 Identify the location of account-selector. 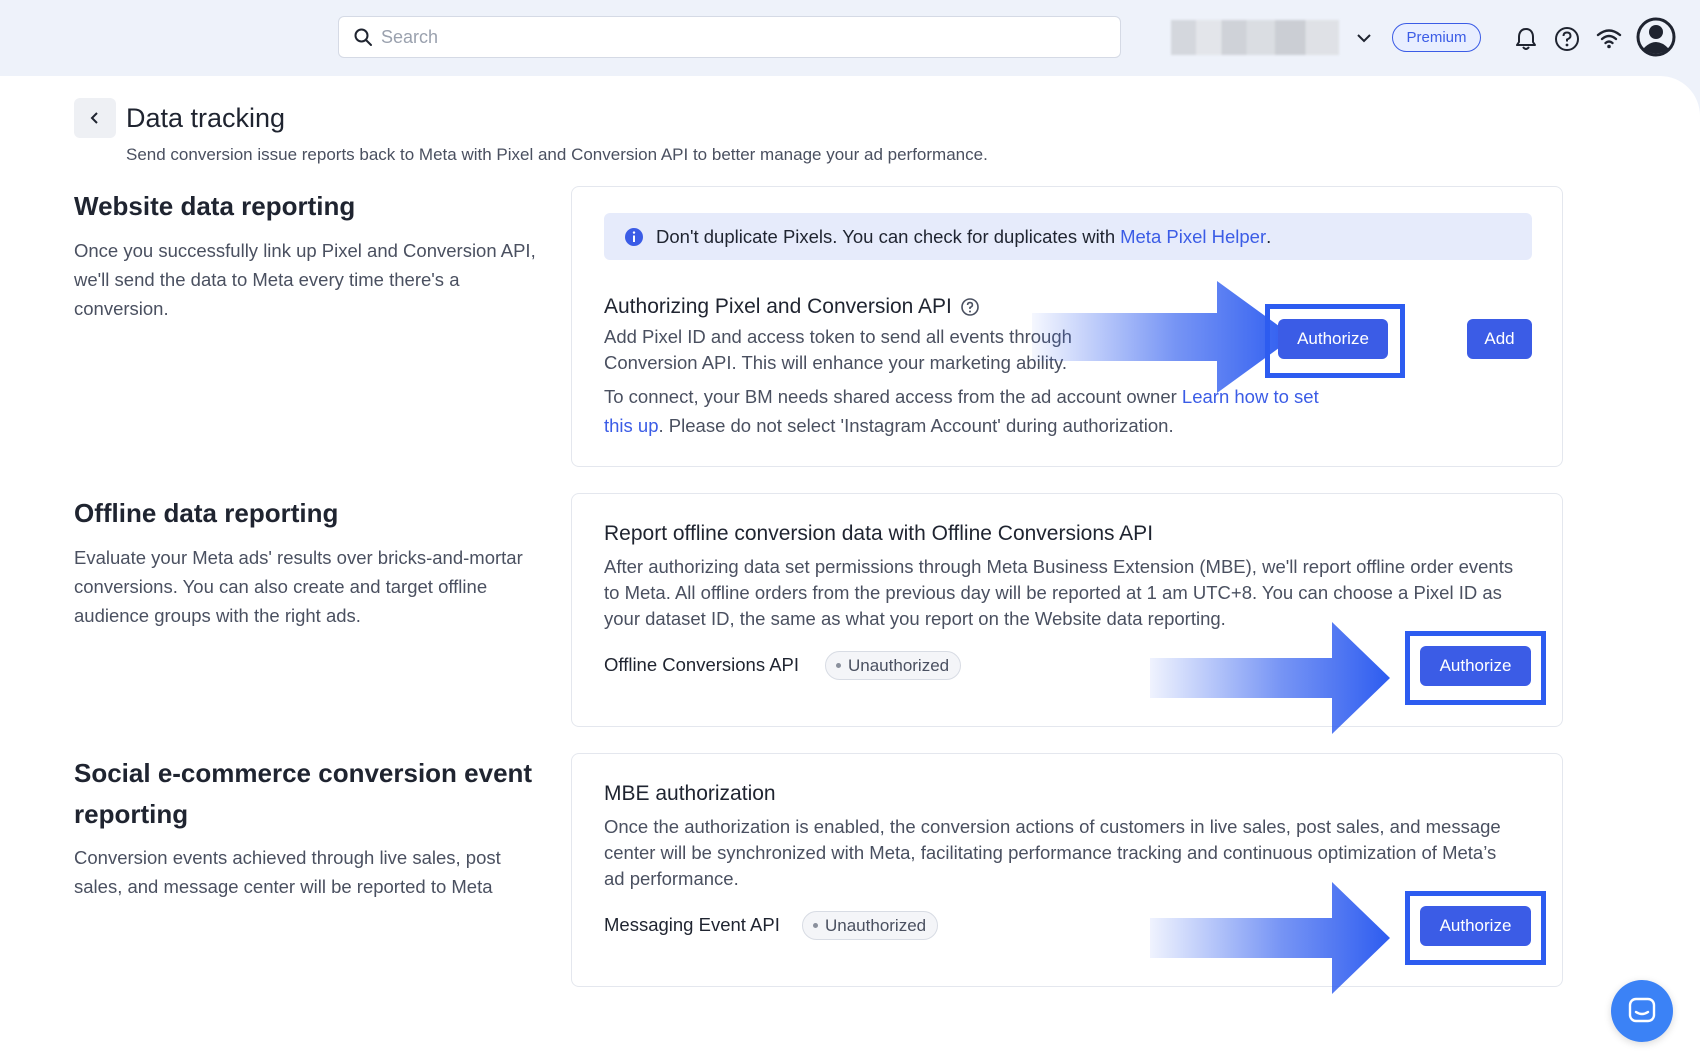
(1255, 37).